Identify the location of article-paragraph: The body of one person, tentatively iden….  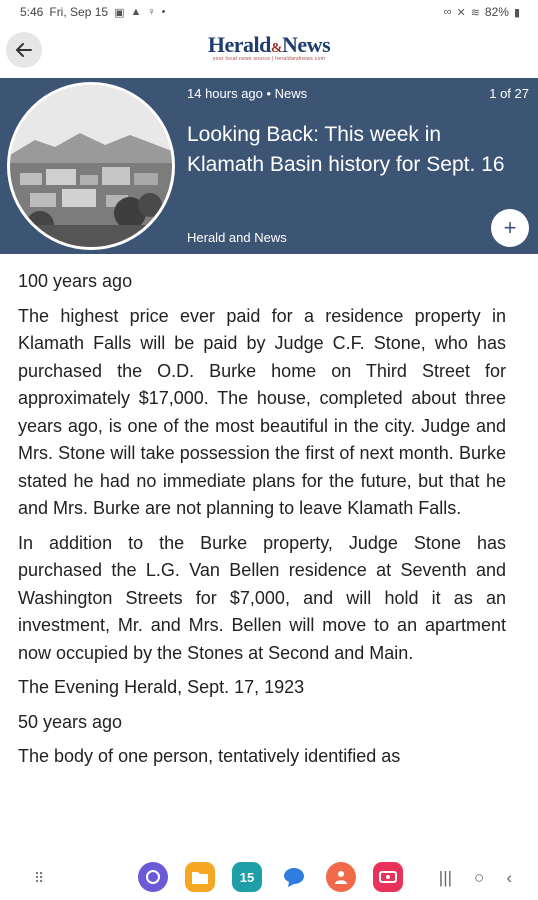
(209, 756).